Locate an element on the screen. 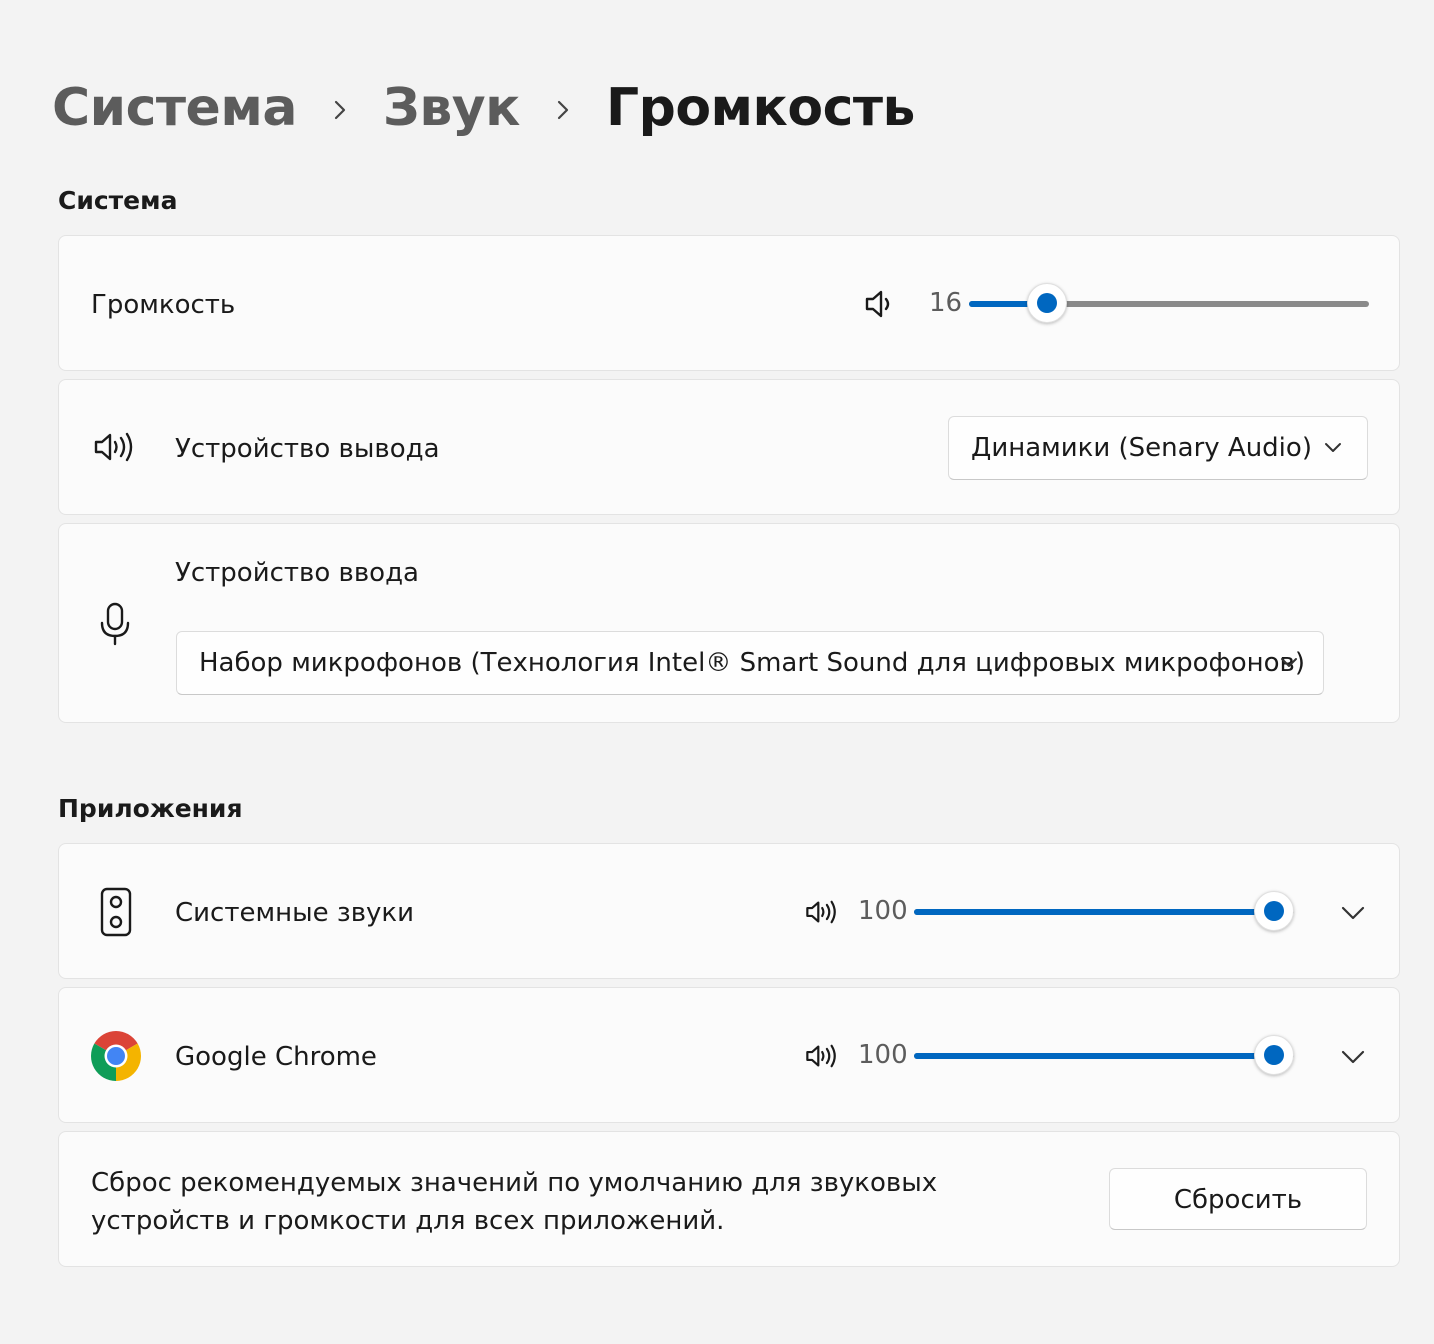 Image resolution: width=1434 pixels, height=1344 pixels. app-row-system-sounds: Системные звуки 100 is located at coordinates (729, 911).